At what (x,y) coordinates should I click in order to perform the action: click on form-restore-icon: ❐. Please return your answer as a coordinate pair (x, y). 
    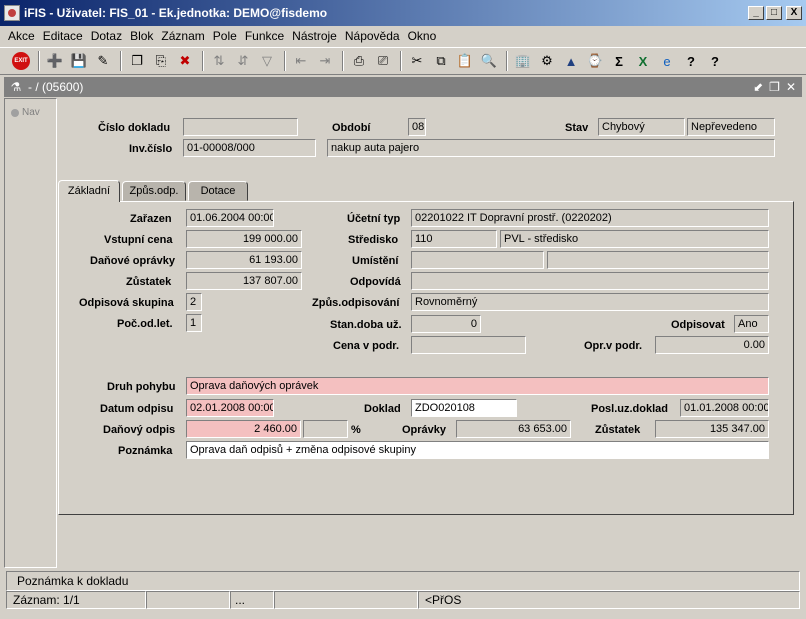
    Looking at the image, I should click on (774, 87).